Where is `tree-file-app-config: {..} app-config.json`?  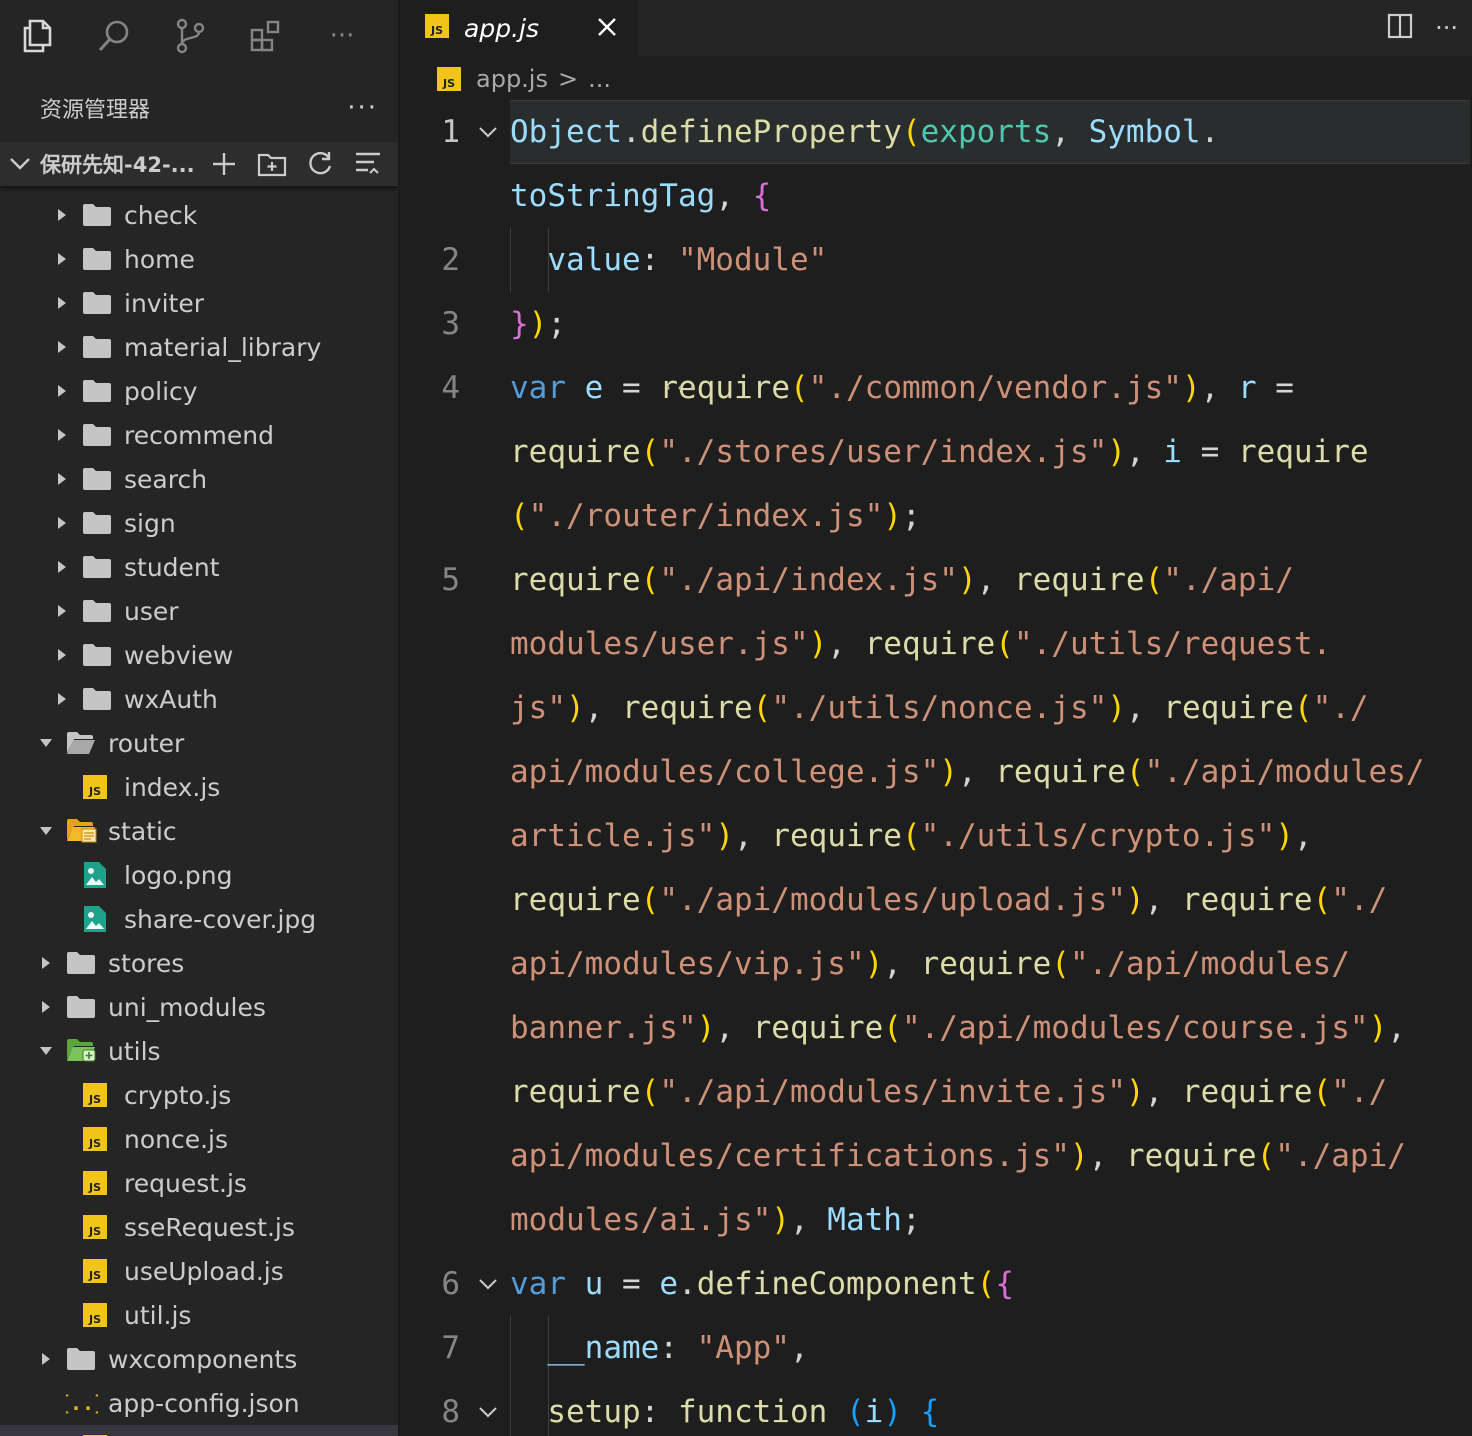 tree-file-app-config: {..} app-config.json is located at coordinates (199, 1403).